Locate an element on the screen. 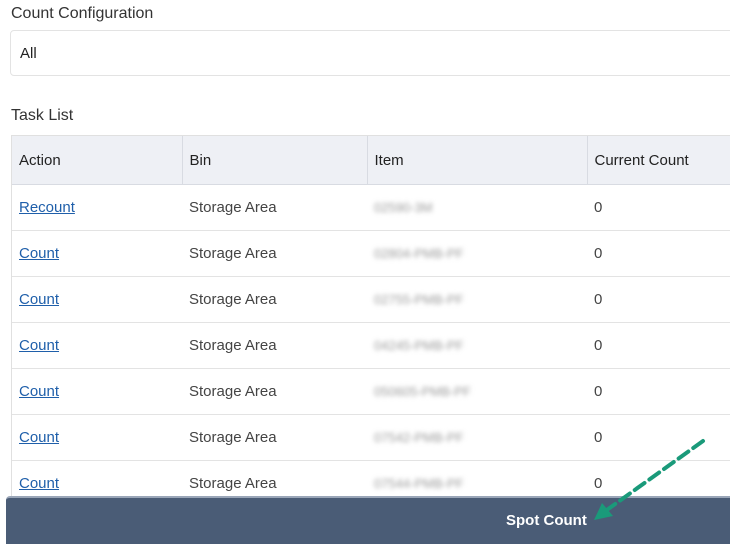  recount-link: Recount is located at coordinates (47, 207).